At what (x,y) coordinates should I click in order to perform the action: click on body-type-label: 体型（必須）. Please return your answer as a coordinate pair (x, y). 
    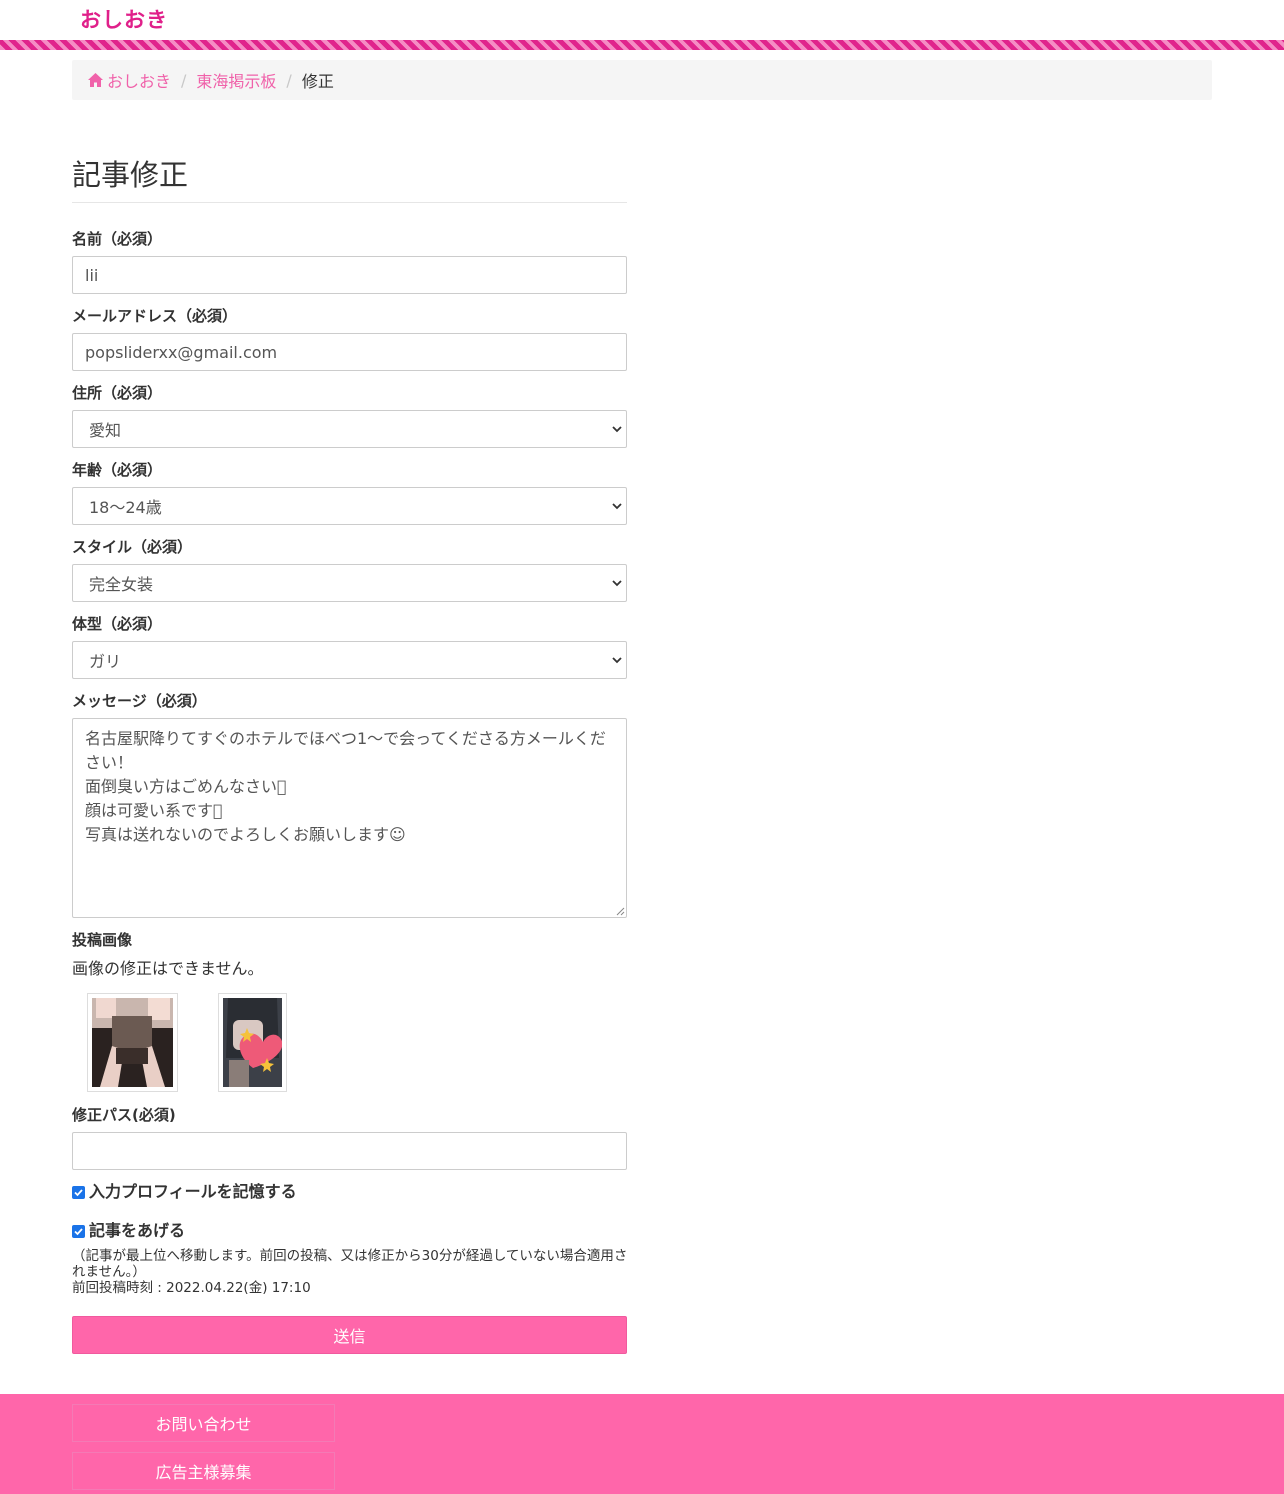
    Looking at the image, I should click on (117, 624).